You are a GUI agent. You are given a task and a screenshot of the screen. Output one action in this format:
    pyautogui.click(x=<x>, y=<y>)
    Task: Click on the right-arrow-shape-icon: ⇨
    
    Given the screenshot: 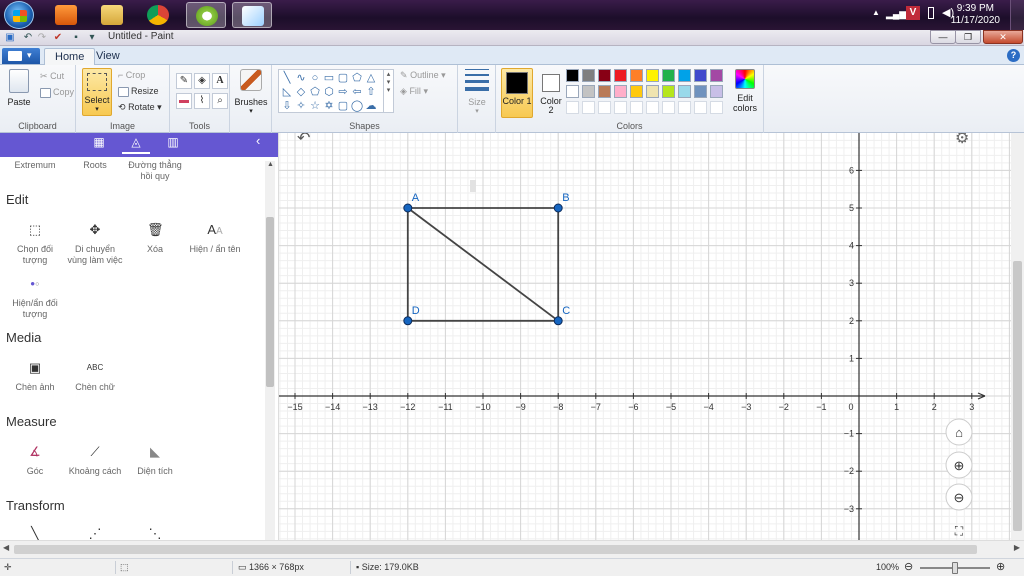 What is the action you would take?
    pyautogui.click(x=343, y=92)
    